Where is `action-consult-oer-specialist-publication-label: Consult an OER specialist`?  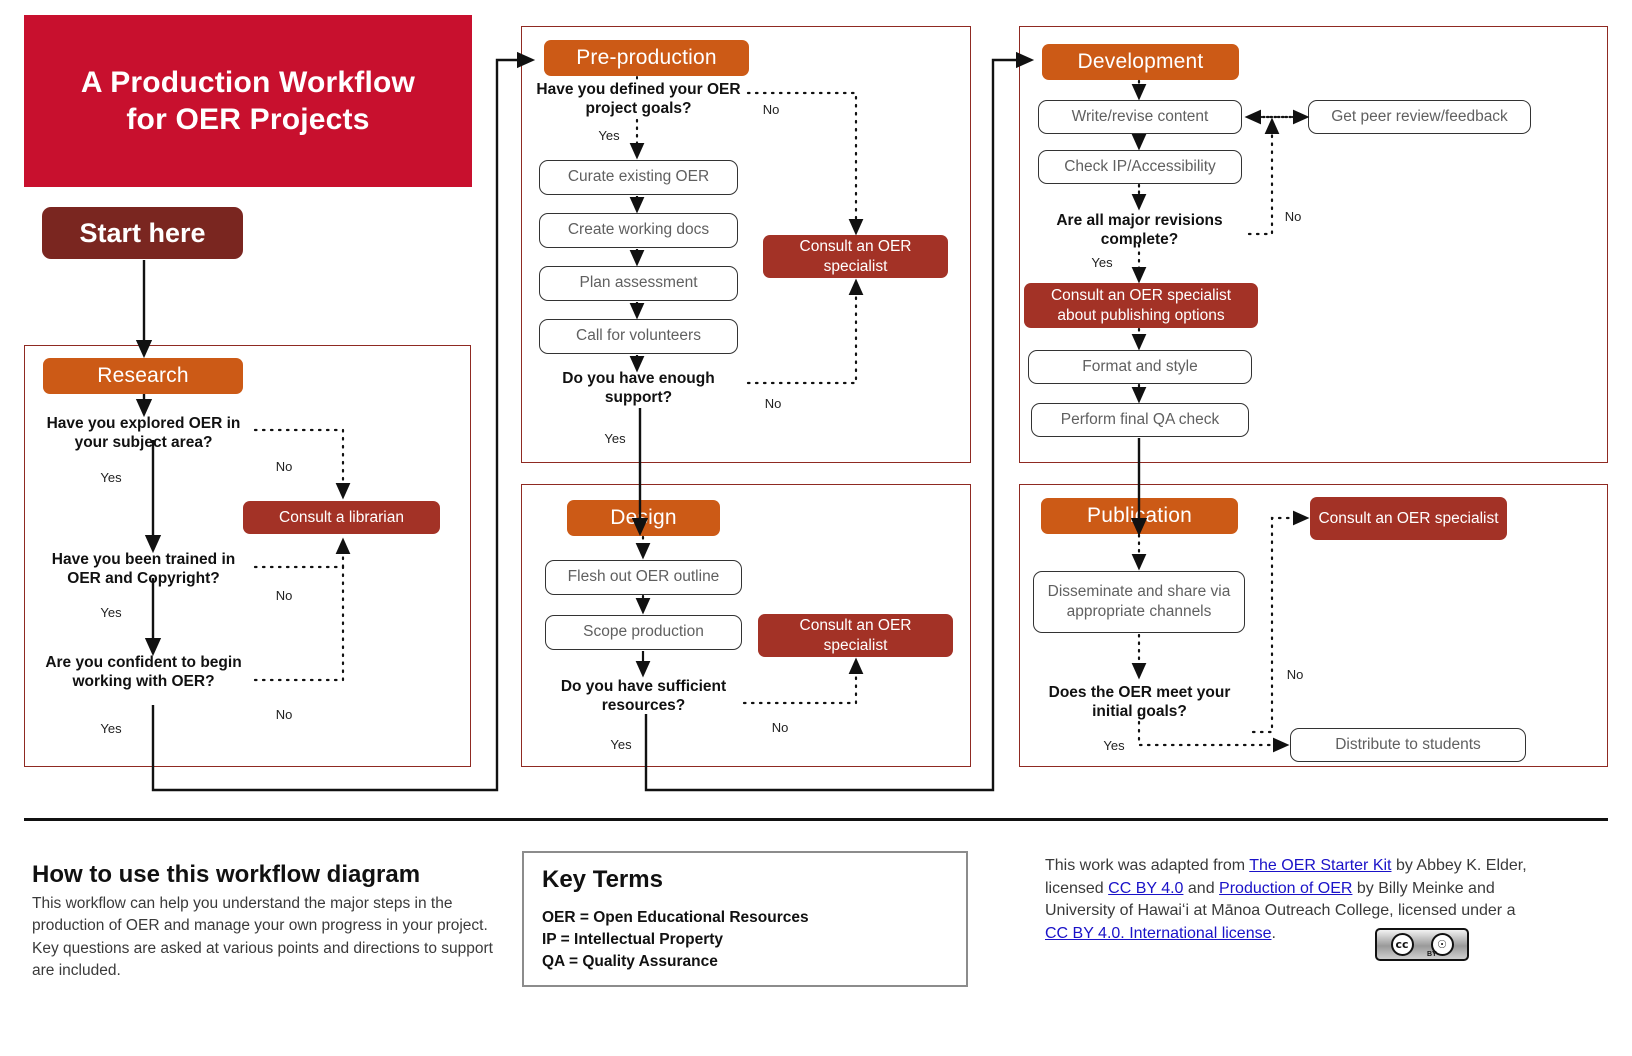
action-consult-oer-specialist-publication-label: Consult an OER specialist is located at coordinates (1408, 518).